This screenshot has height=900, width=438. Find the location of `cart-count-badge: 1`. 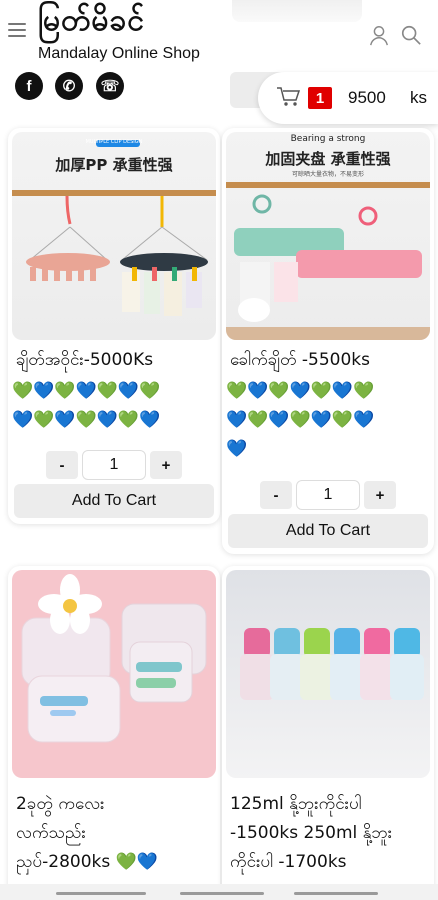

cart-count-badge: 1 is located at coordinates (320, 98).